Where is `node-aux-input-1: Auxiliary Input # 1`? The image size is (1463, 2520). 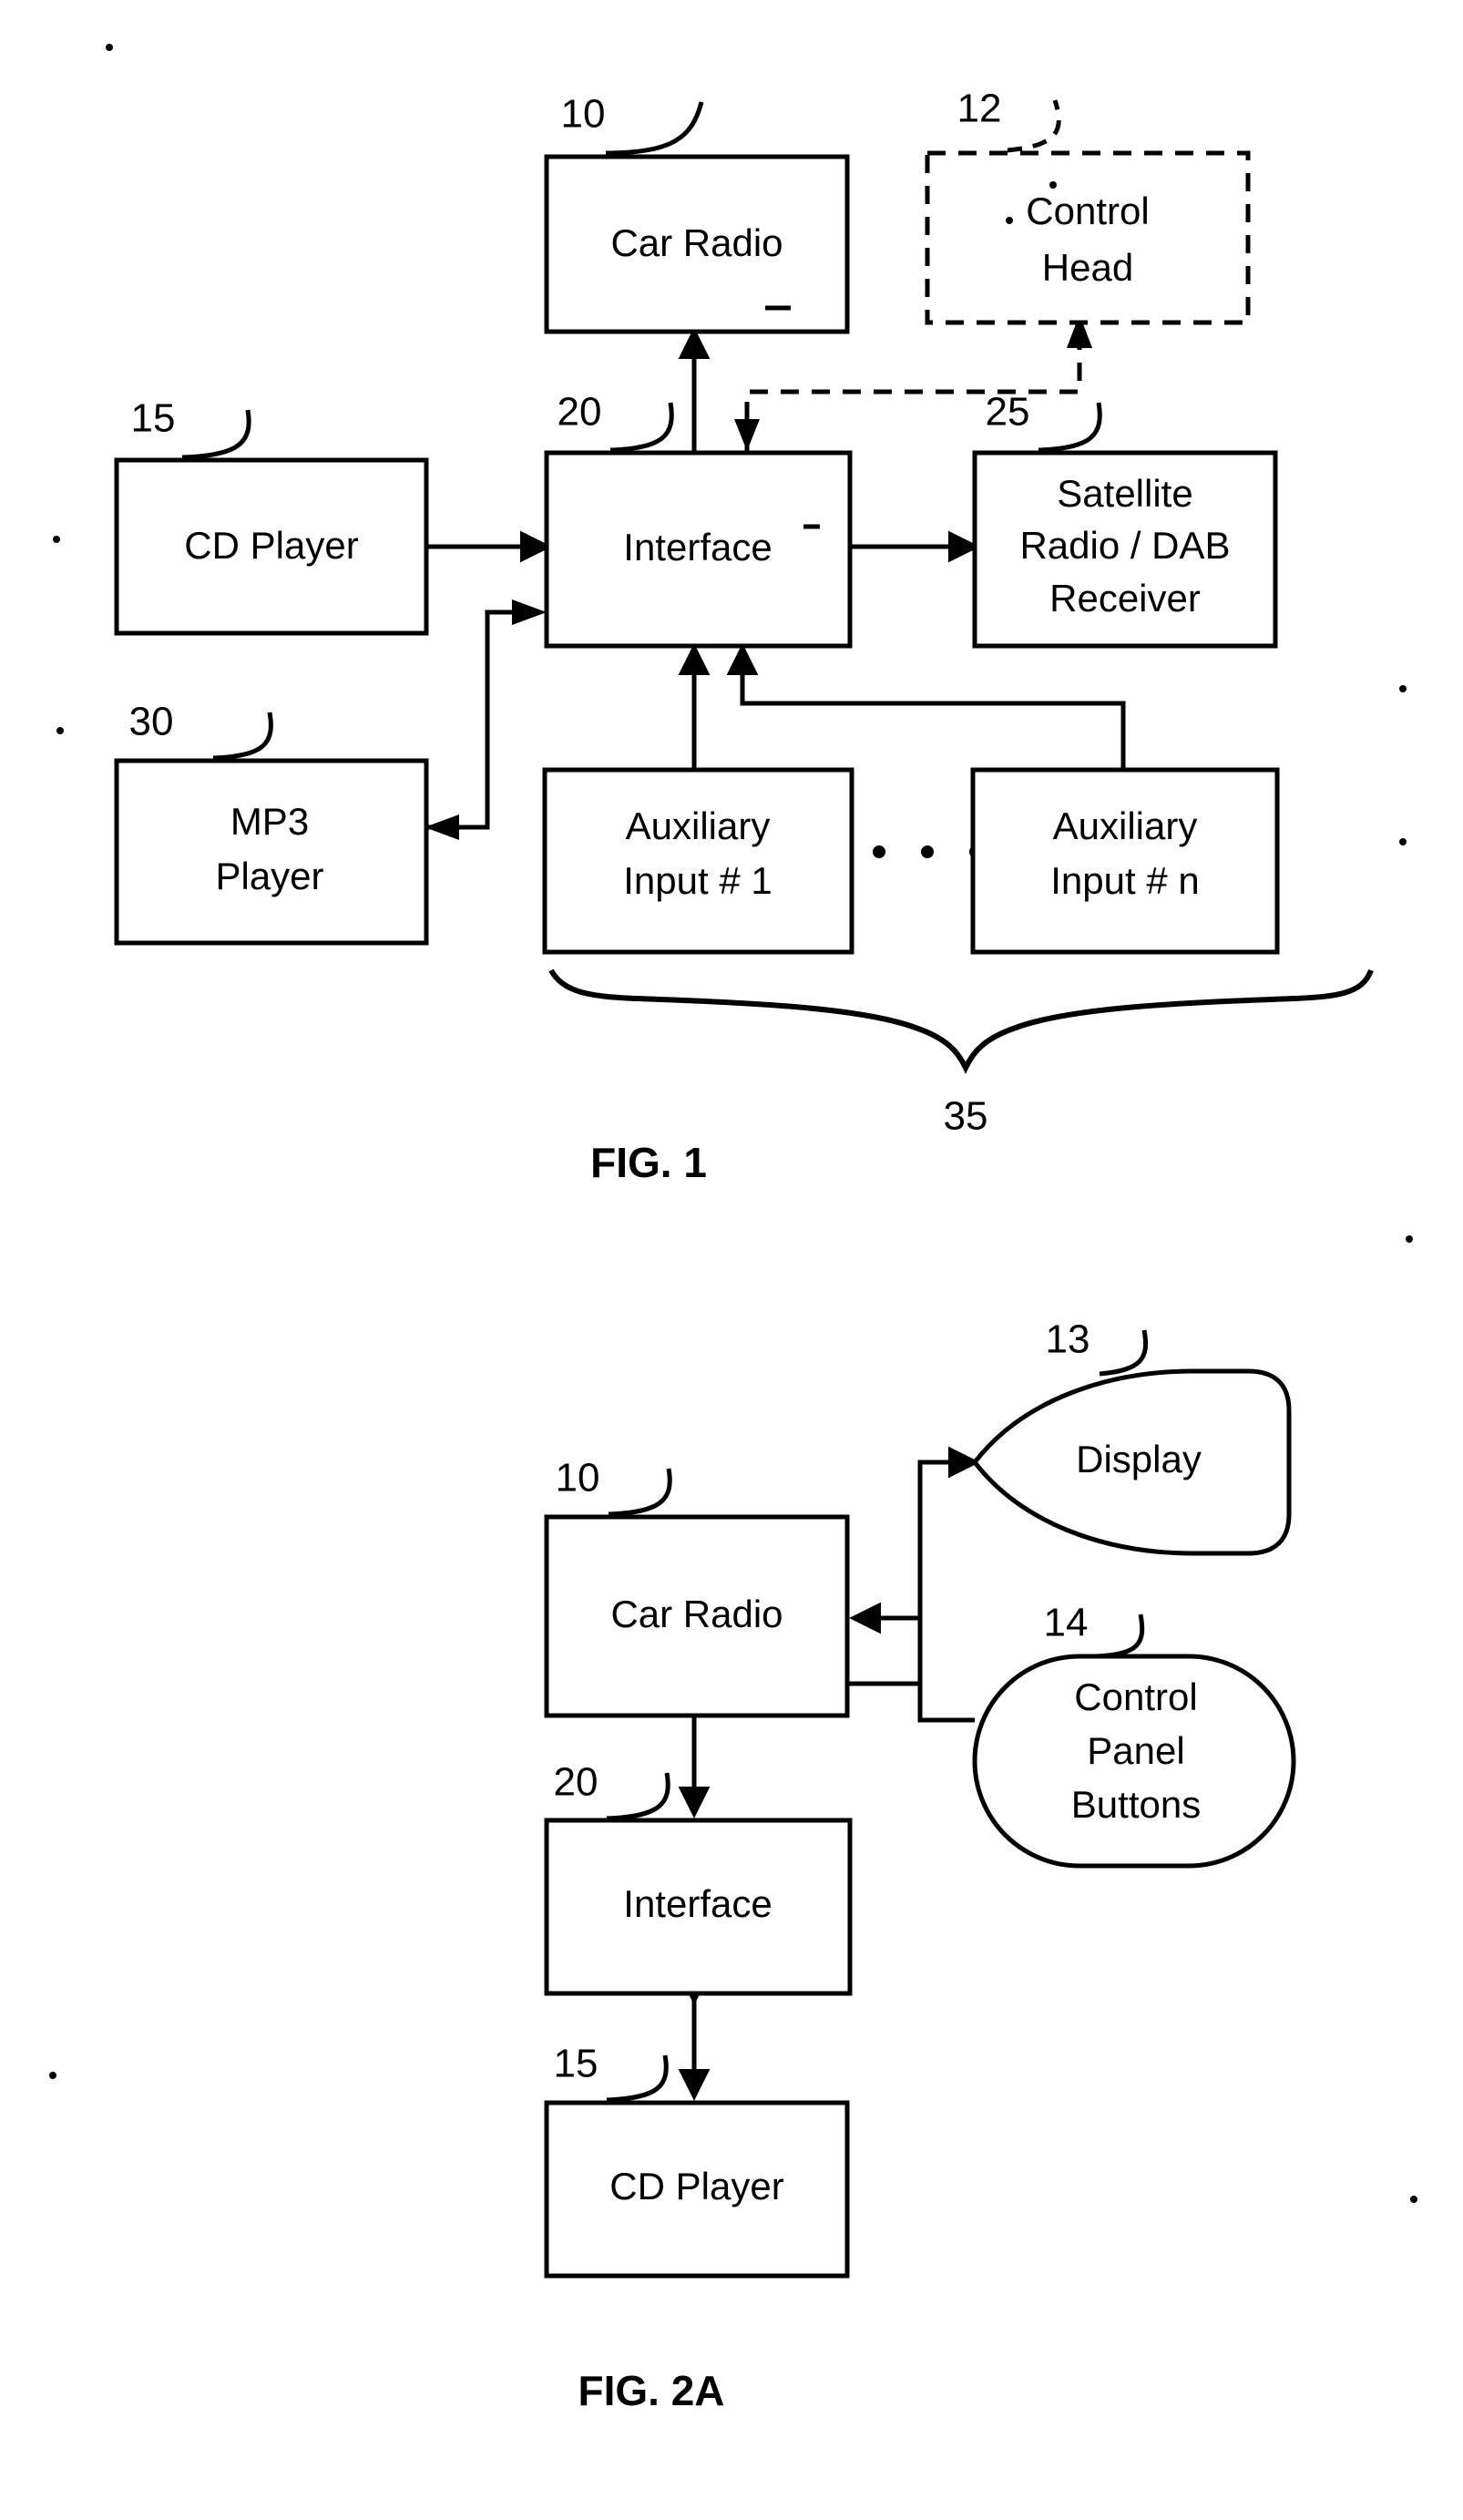 node-aux-input-1: Auxiliary Input # 1 is located at coordinates (698, 861).